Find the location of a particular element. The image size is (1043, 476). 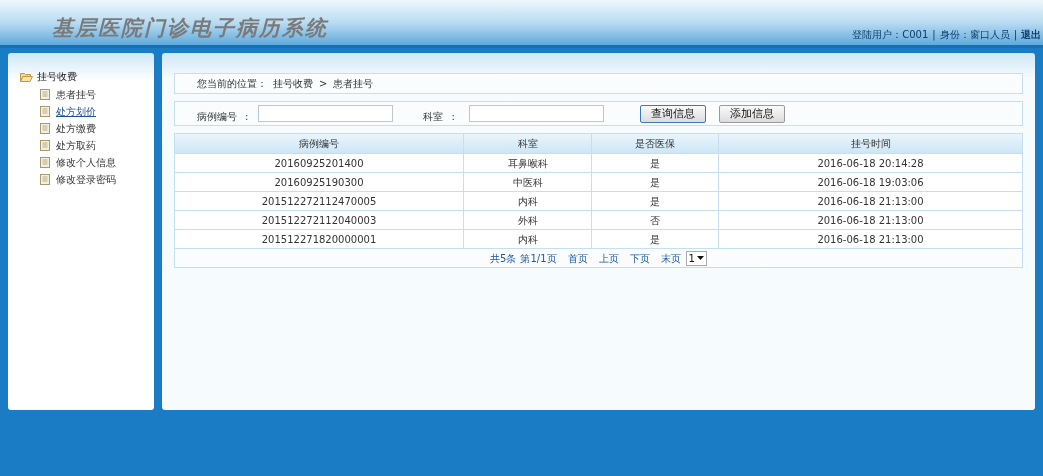

column-header: 挂号时间 is located at coordinates (870, 144).